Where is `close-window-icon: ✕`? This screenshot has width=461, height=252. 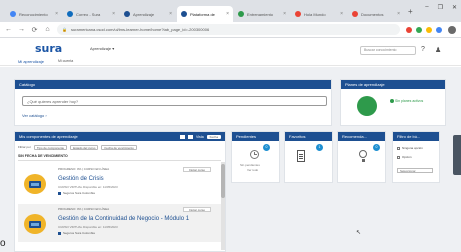
close-window-icon: ✕ is located at coordinates (454, 7).